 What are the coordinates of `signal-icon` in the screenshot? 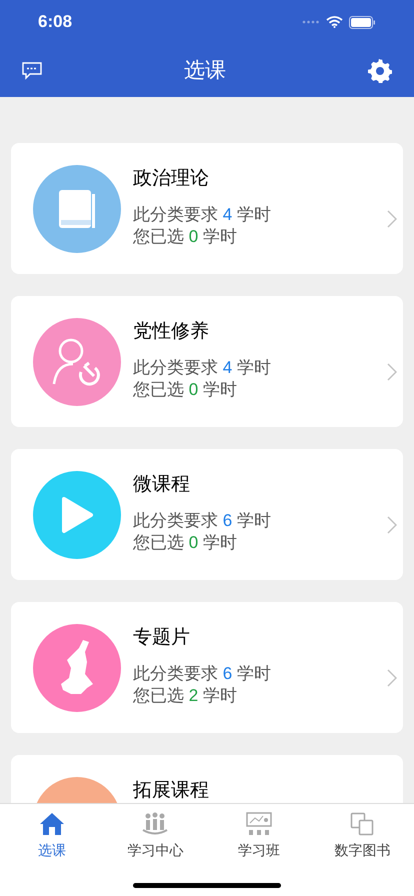 It's located at (311, 22).